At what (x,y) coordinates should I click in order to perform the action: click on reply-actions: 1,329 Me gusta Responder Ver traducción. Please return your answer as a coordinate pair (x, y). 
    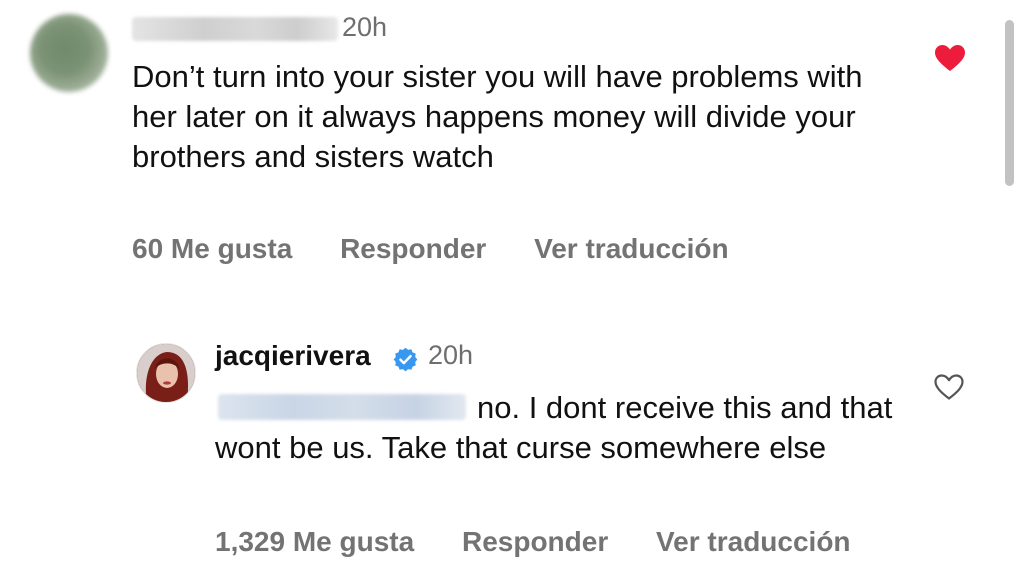
    Looking at the image, I should click on (533, 542).